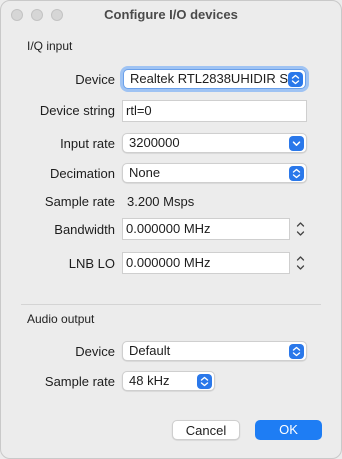 This screenshot has height=459, width=342. I want to click on iq-device-value: Realtek RTL2838UHIDIR SN: 00000001, so click(217, 78).